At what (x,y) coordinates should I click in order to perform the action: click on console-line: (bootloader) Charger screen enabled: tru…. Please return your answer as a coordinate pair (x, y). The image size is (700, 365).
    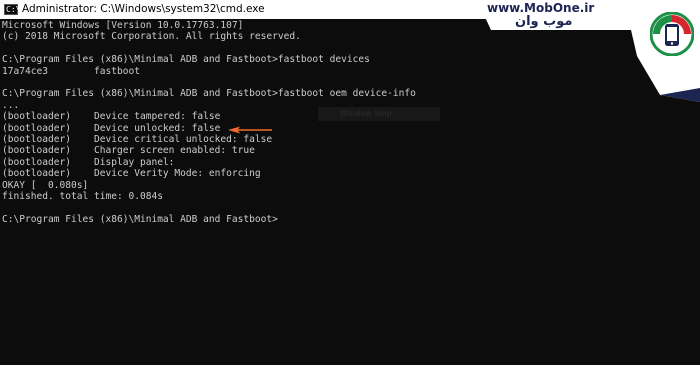
    Looking at the image, I should click on (128, 151).